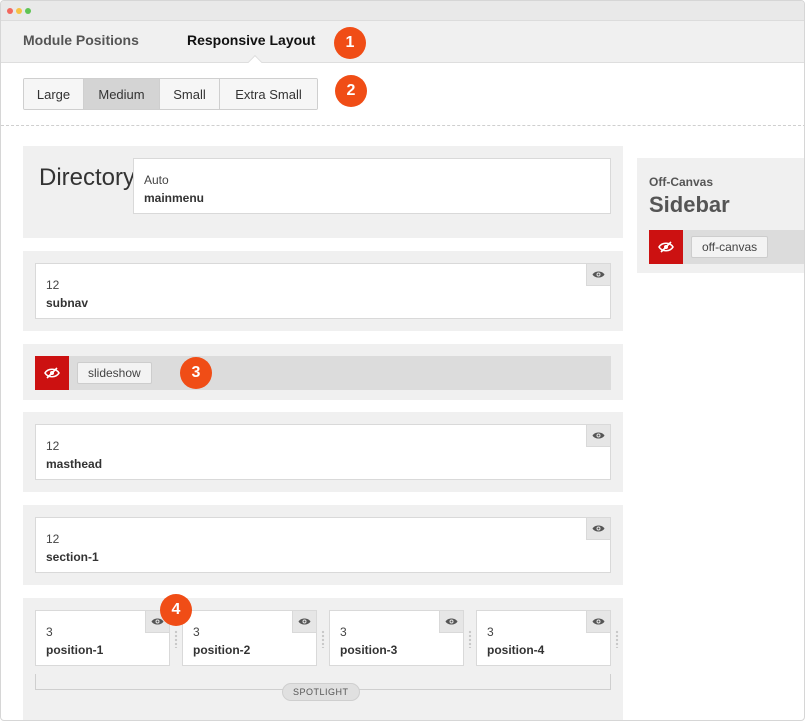 The height and width of the screenshot is (721, 805). What do you see at coordinates (249, 638) in the screenshot?
I see `position-2-card: 3 position-2` at bounding box center [249, 638].